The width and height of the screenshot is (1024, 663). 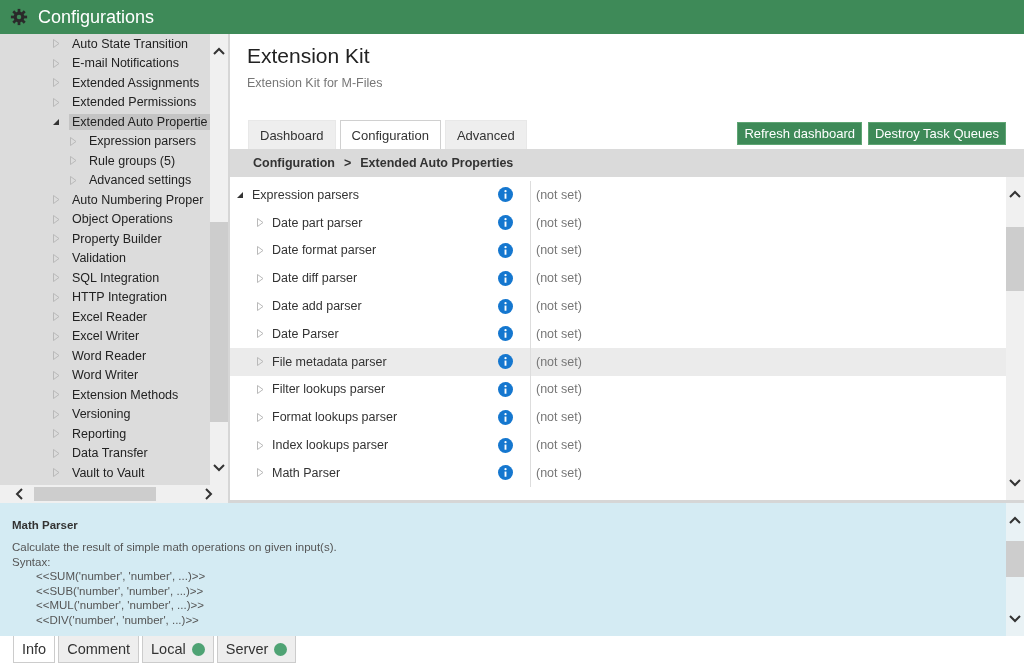 What do you see at coordinates (110, 453) in the screenshot?
I see `tree-item: Data Transfer` at bounding box center [110, 453].